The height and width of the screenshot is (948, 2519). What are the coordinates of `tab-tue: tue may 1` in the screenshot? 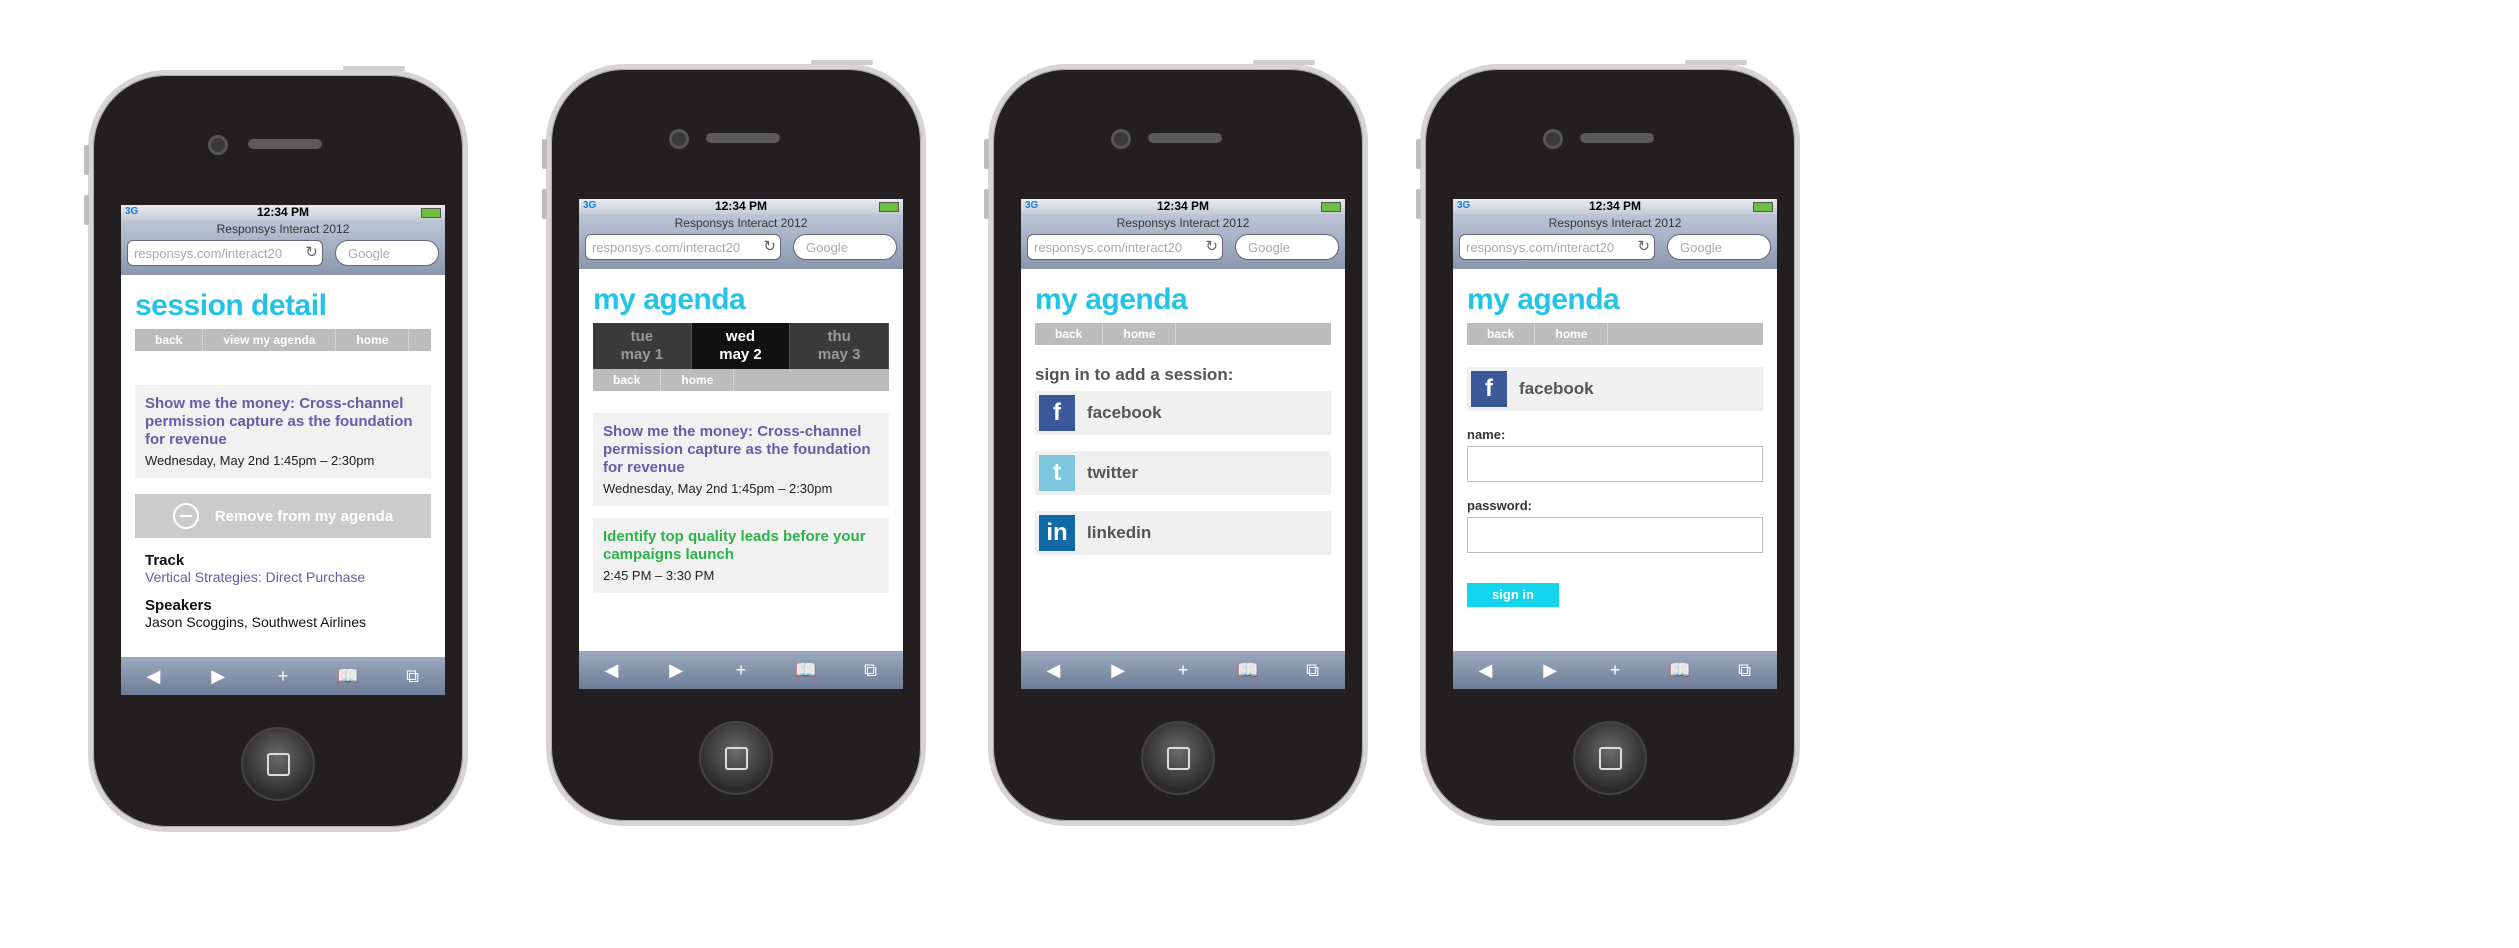 It's located at (642, 346).